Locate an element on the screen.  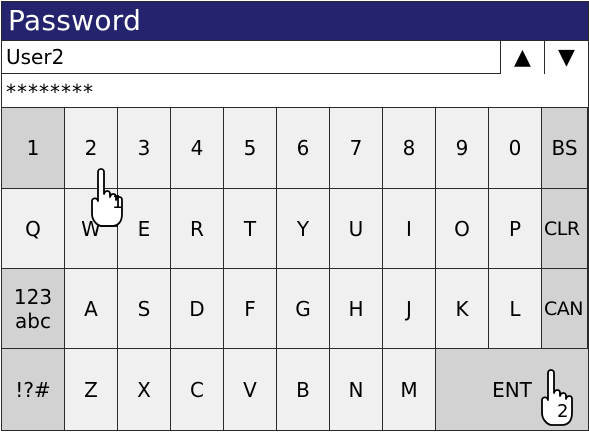
callout-number-2: 2 is located at coordinates (562, 411).